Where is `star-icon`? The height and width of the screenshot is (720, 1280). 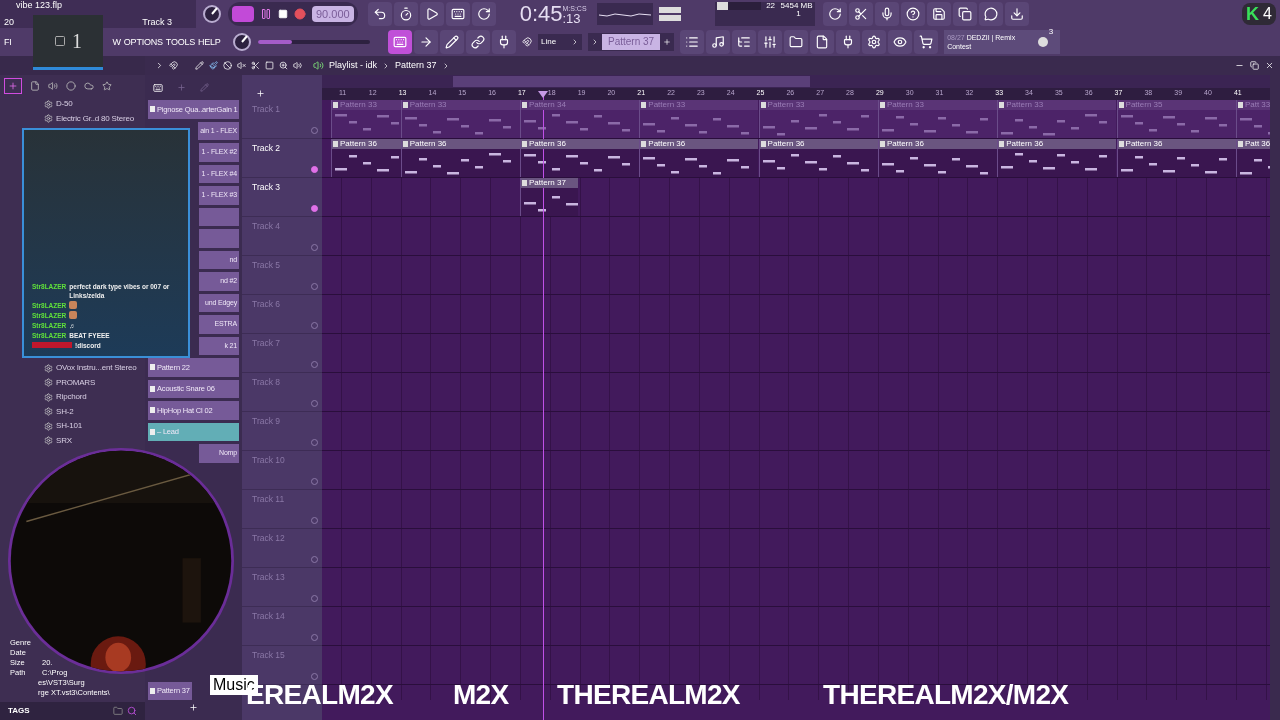
star-icon is located at coordinates (107, 86).